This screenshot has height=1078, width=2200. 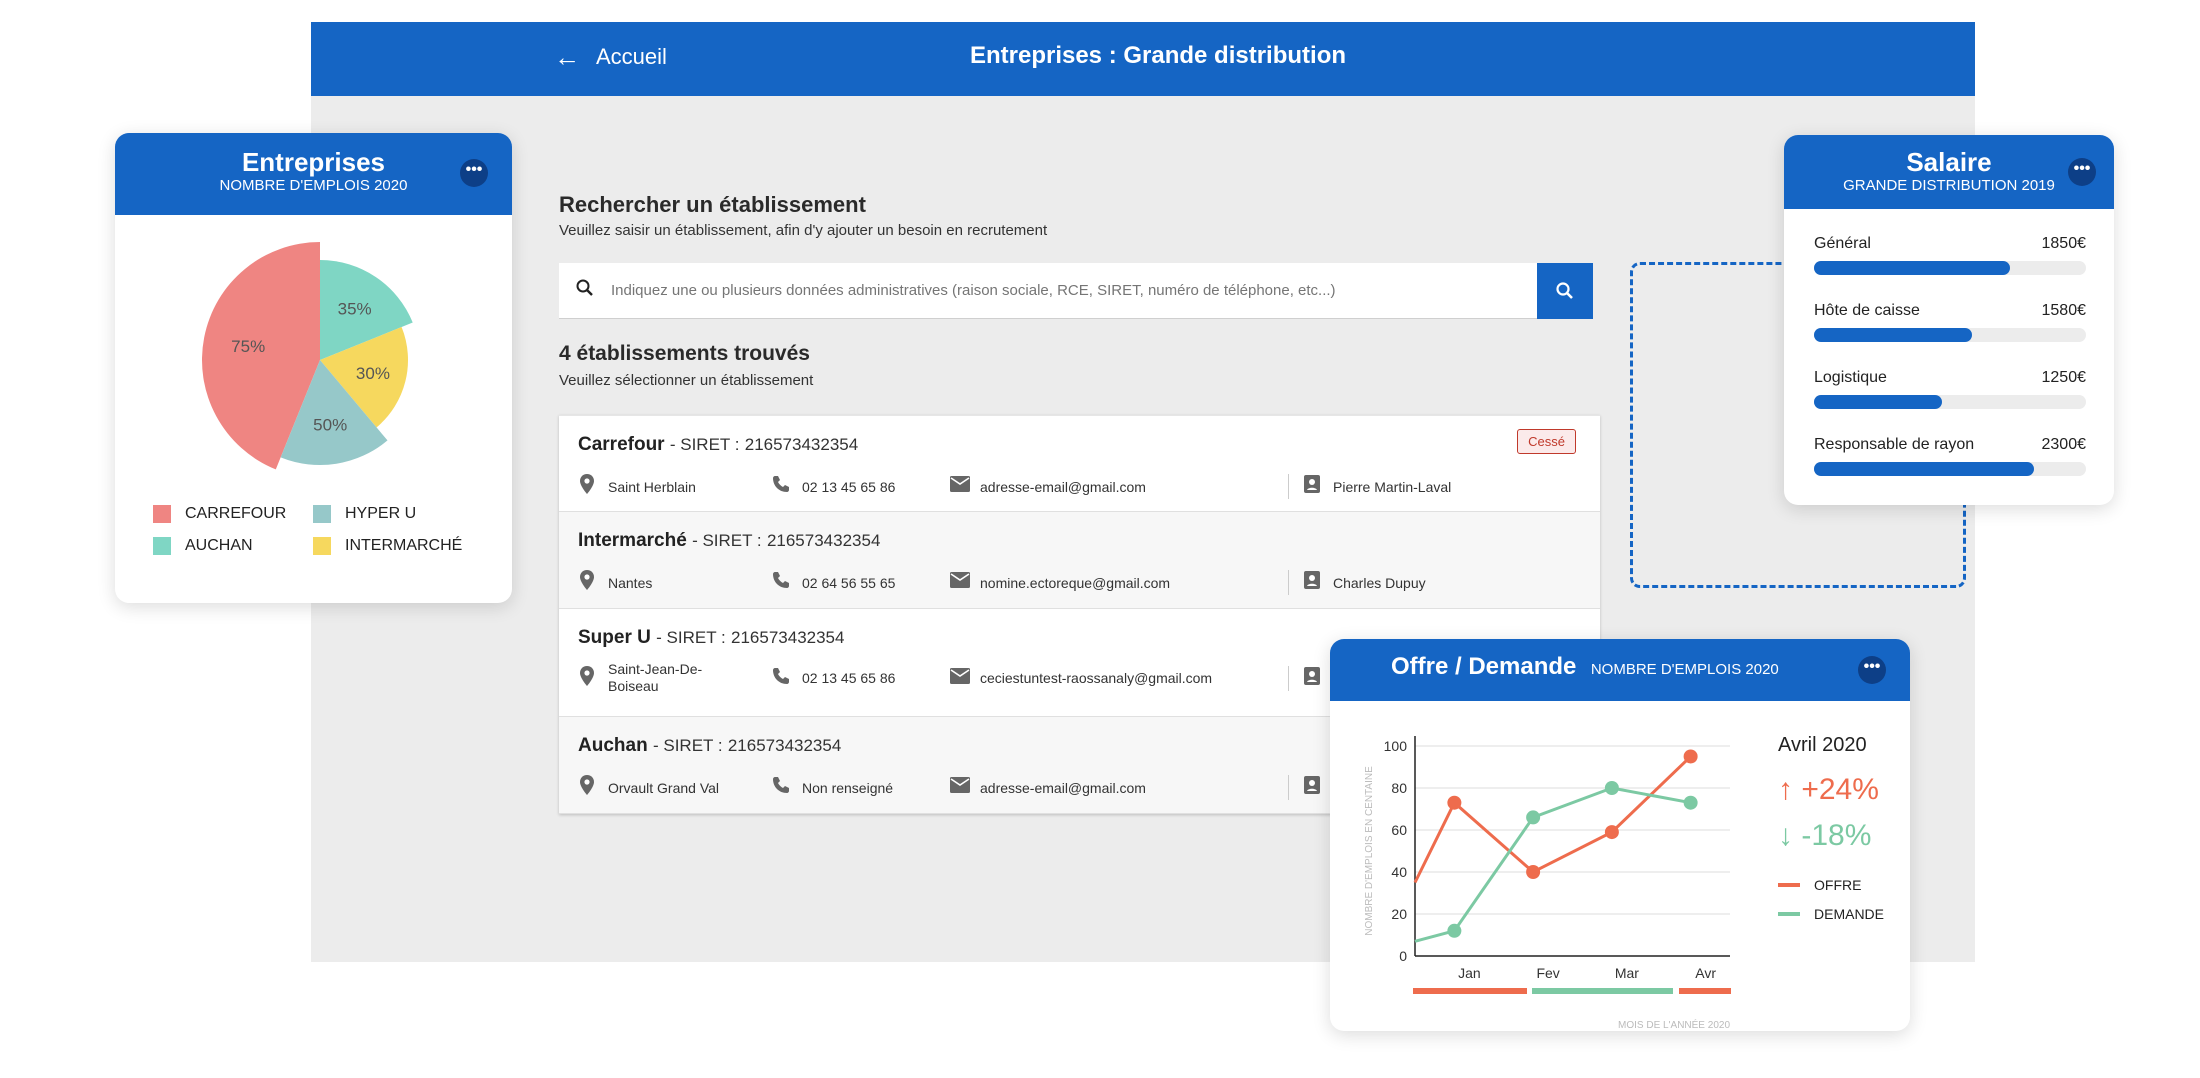 What do you see at coordinates (2064, 377) in the screenshot?
I see `salary-value: 1250€` at bounding box center [2064, 377].